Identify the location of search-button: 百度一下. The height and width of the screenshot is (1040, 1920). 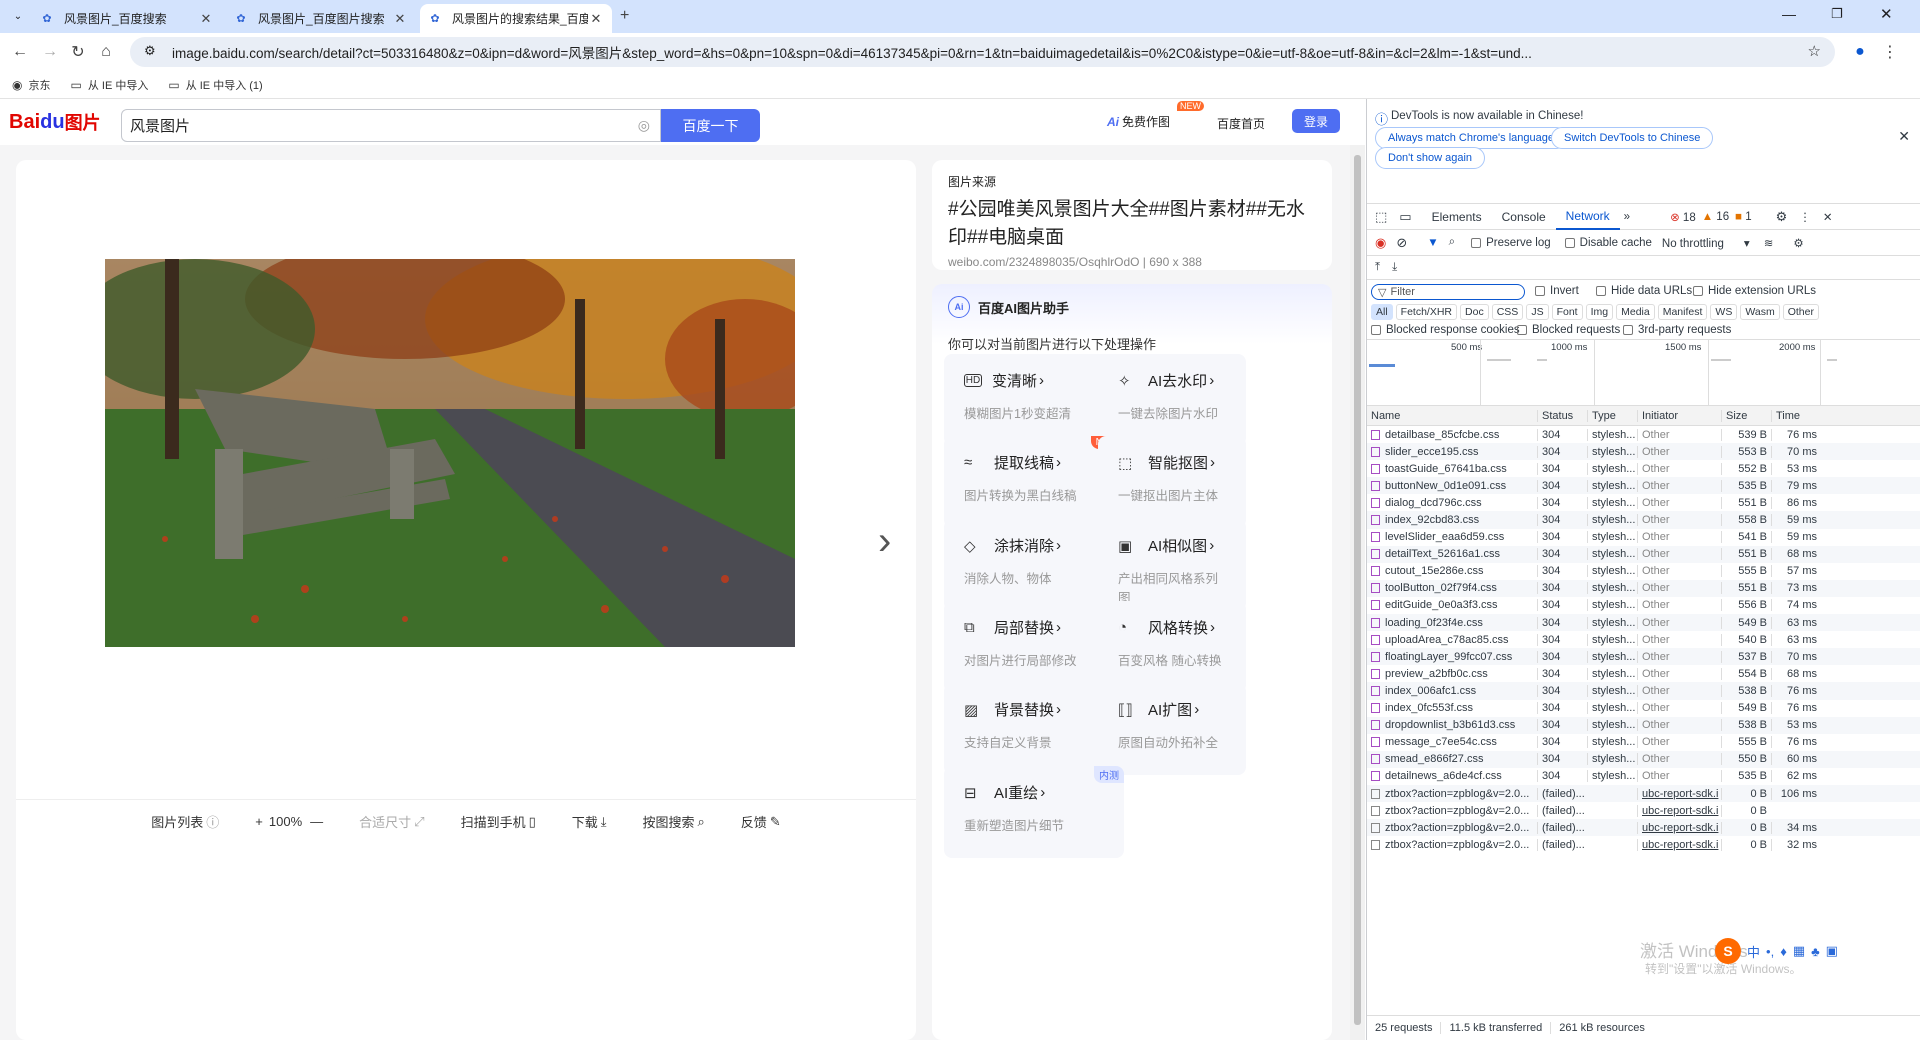
(710, 125).